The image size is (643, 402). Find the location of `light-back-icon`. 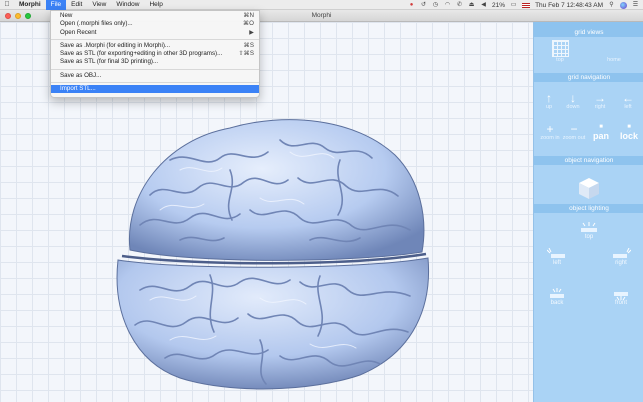

light-back-icon is located at coordinates (557, 293).